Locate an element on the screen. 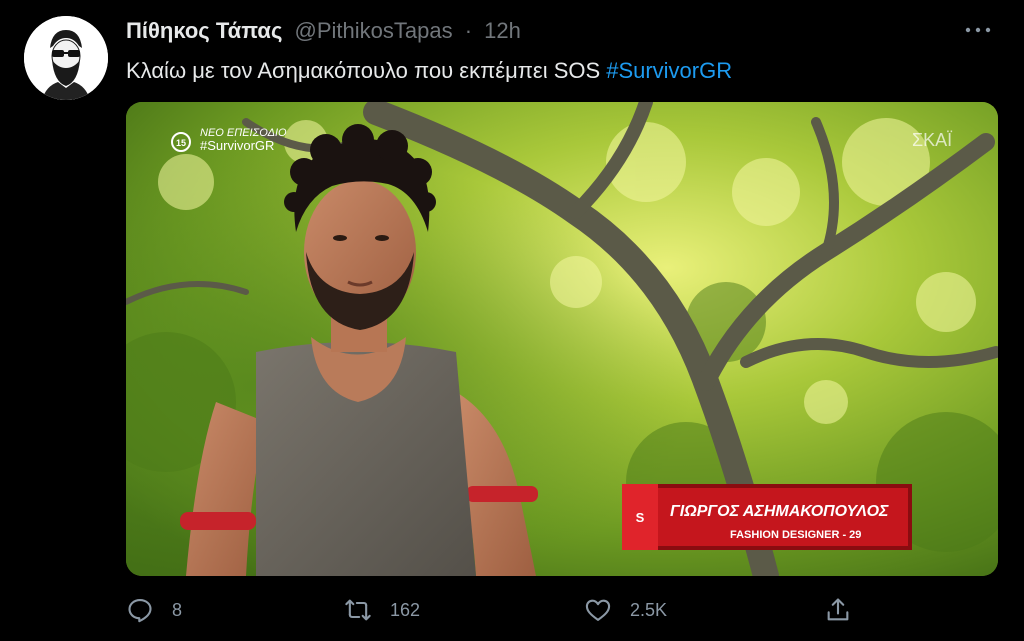 The width and height of the screenshot is (1024, 641). reply-button: 8 is located at coordinates (154, 610).